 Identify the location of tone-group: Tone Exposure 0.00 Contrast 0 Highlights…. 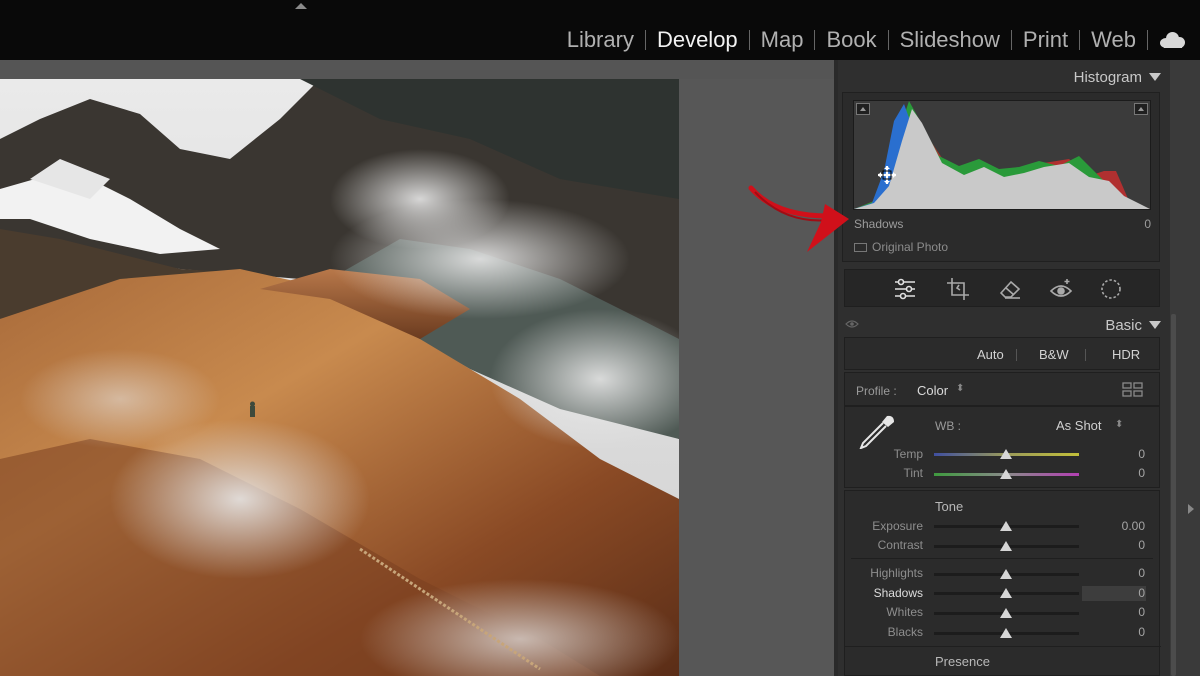
(1002, 583).